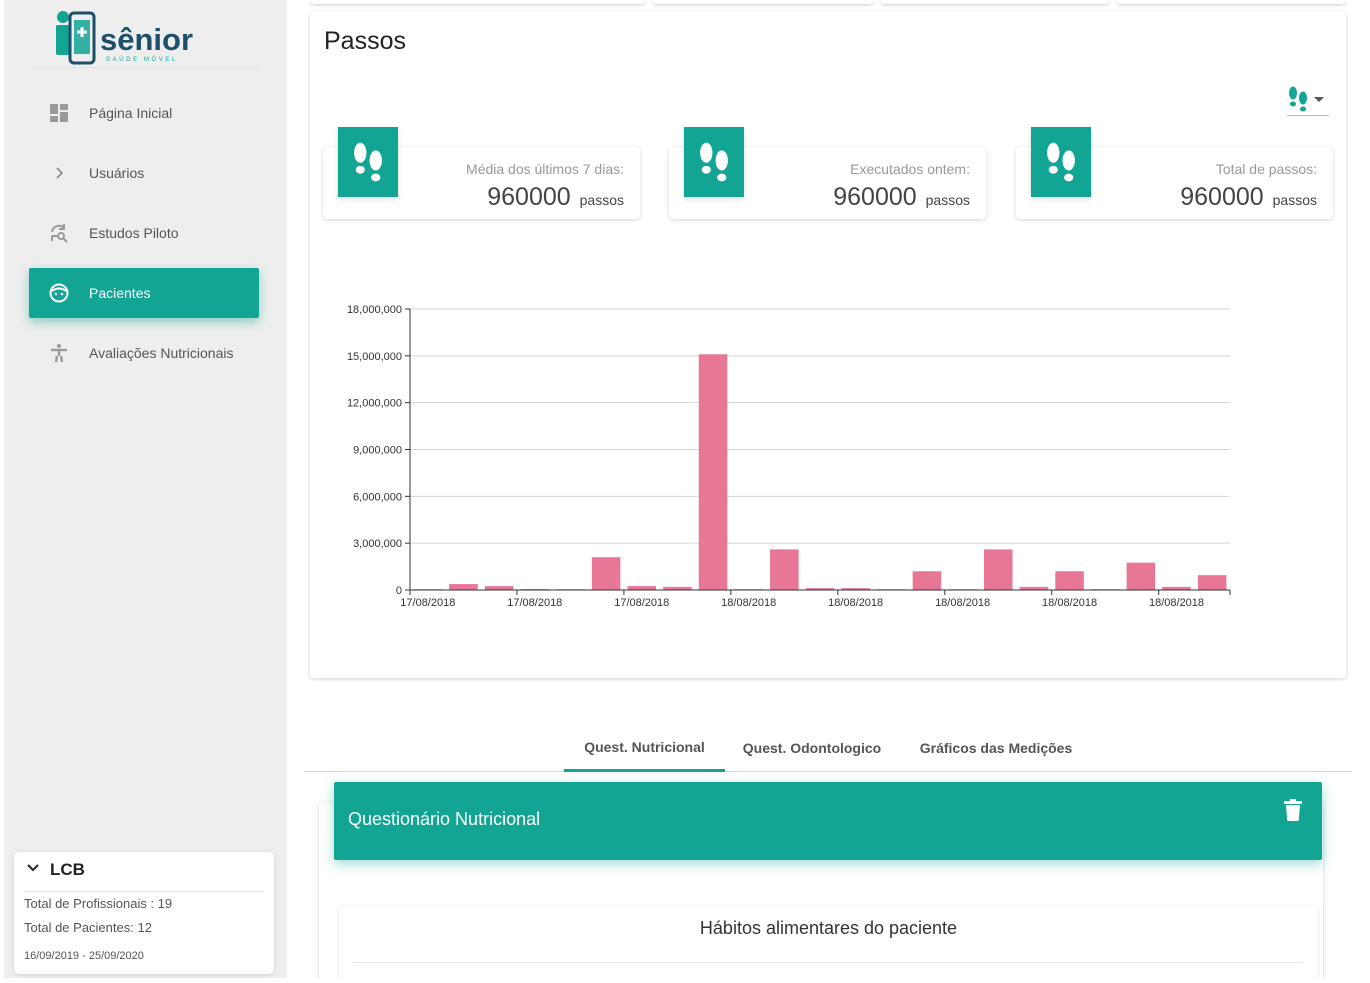 The width and height of the screenshot is (1370, 983). I want to click on questionnaire-header: Questionário Nutricional, so click(828, 821).